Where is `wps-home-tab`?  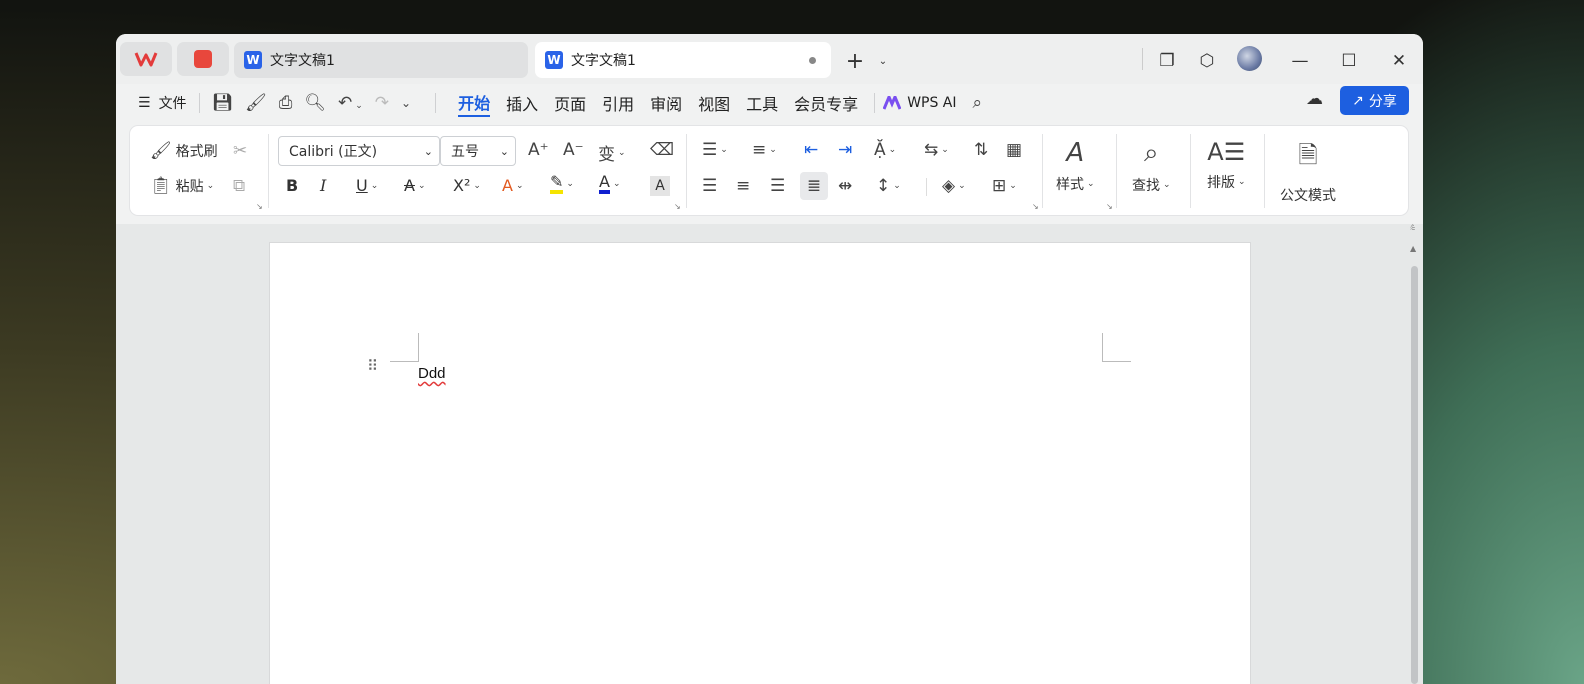 wps-home-tab is located at coordinates (146, 59).